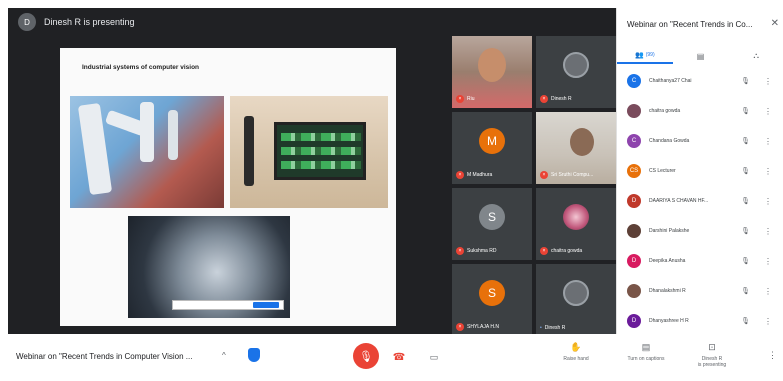 The image size is (783, 381). I want to click on inspection-machine-image, so click(209, 267).